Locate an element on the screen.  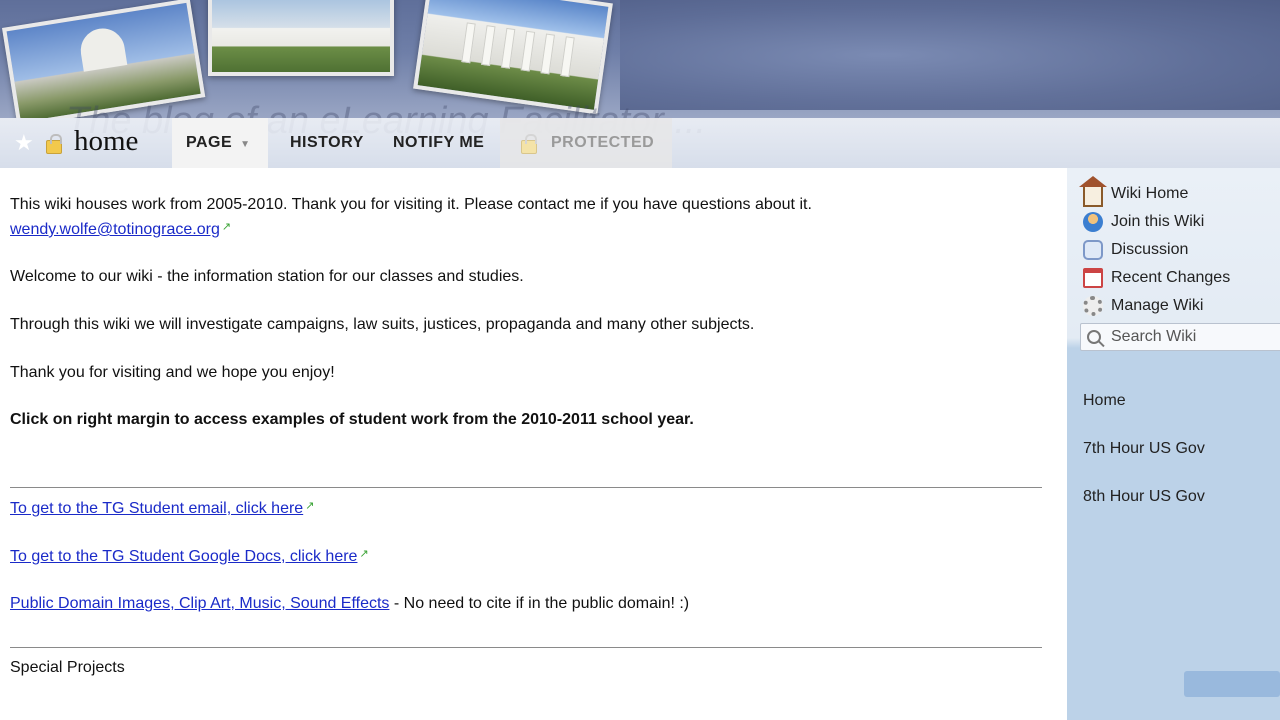
speech-bubble-icon is located at coordinates (1093, 250).